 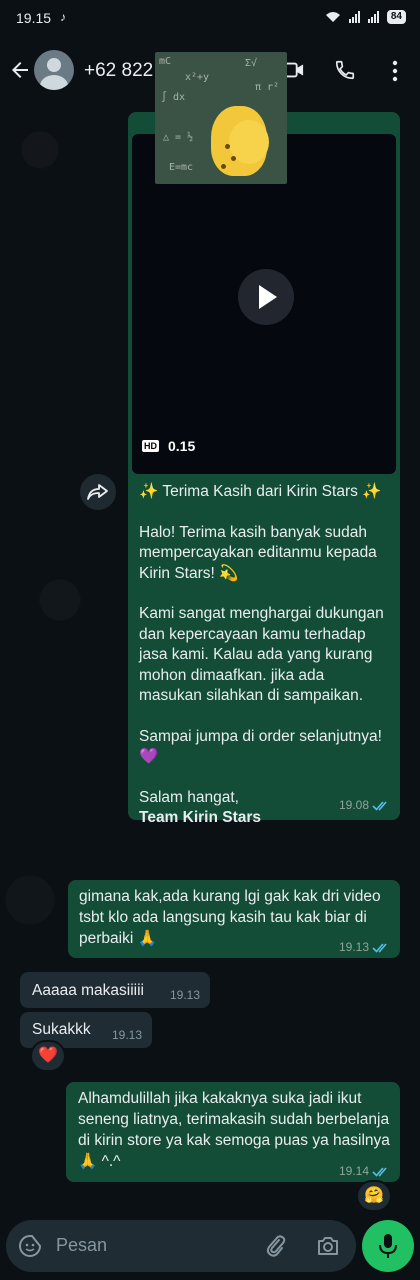 What do you see at coordinates (54, 70) in the screenshot?
I see `avatar` at bounding box center [54, 70].